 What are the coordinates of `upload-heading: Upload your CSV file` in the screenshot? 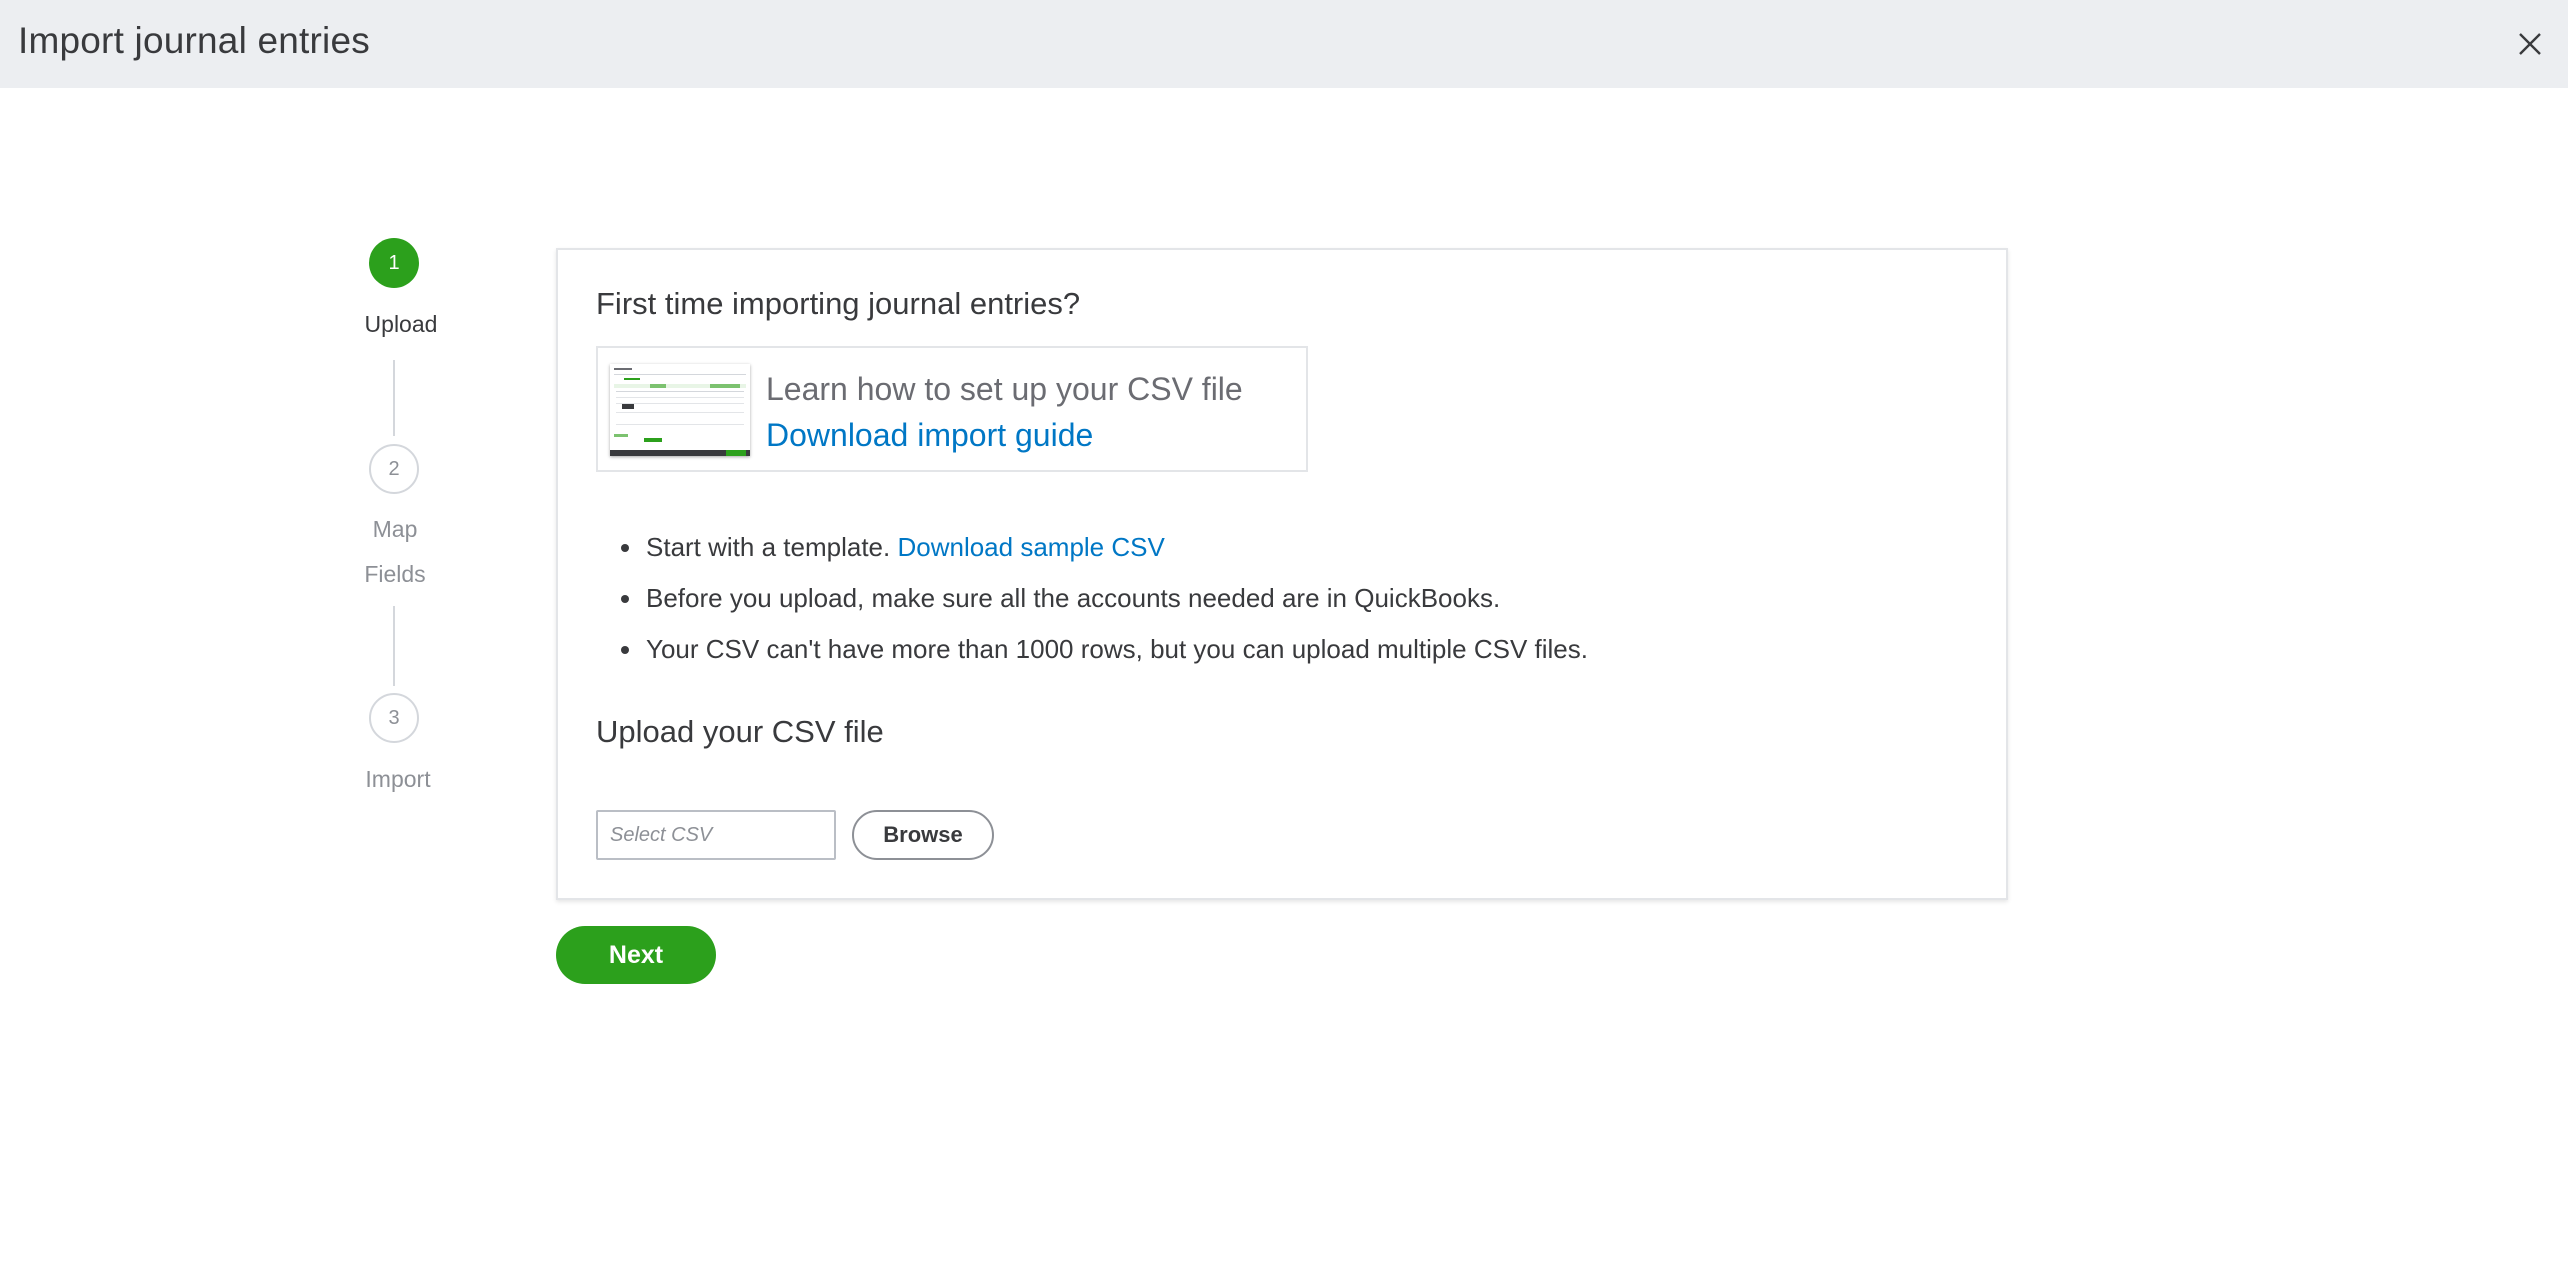 It's located at (740, 731).